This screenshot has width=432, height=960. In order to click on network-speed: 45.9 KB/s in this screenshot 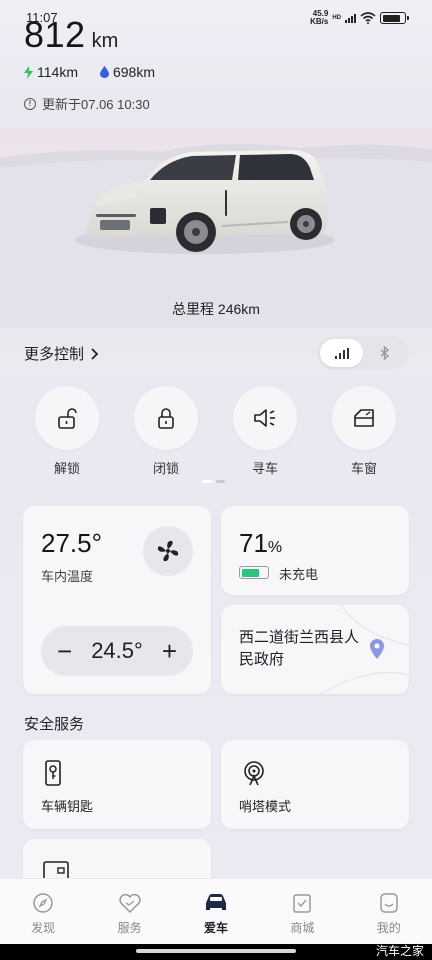, I will do `click(319, 17)`.